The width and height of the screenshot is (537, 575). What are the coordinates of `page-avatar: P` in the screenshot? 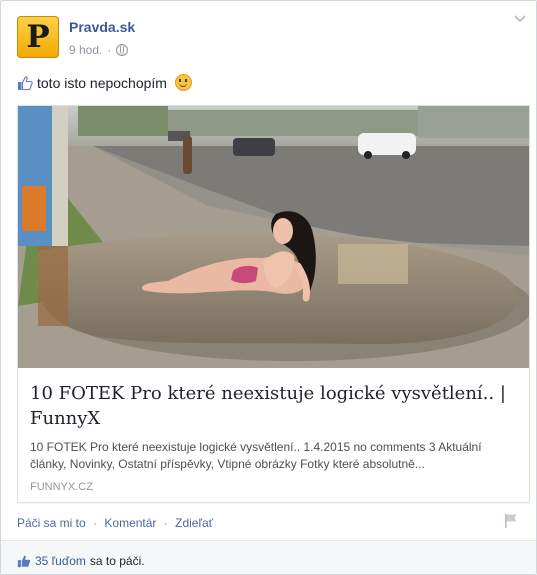 It's located at (38, 37).